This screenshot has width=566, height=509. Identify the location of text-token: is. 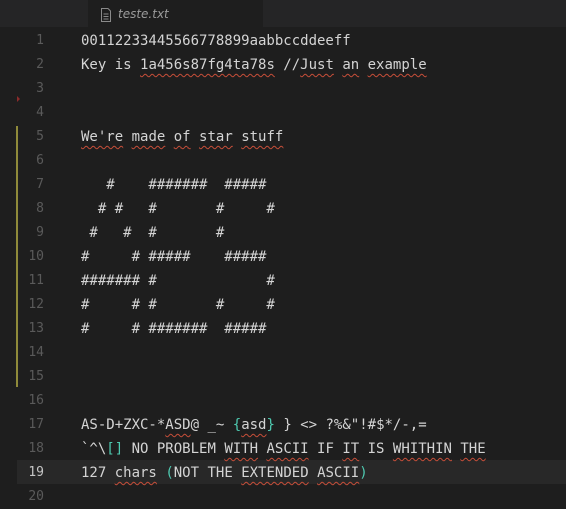
(123, 65).